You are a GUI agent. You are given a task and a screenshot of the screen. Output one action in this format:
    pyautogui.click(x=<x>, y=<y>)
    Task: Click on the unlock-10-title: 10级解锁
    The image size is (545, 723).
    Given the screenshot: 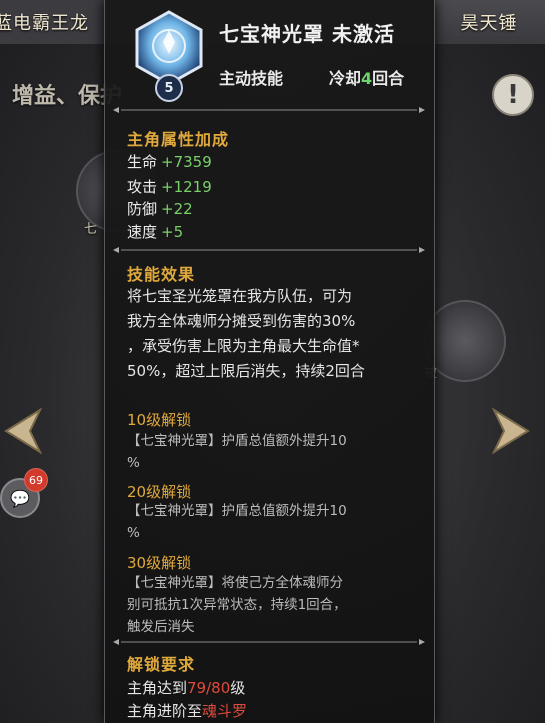 What is the action you would take?
    pyautogui.click(x=159, y=420)
    